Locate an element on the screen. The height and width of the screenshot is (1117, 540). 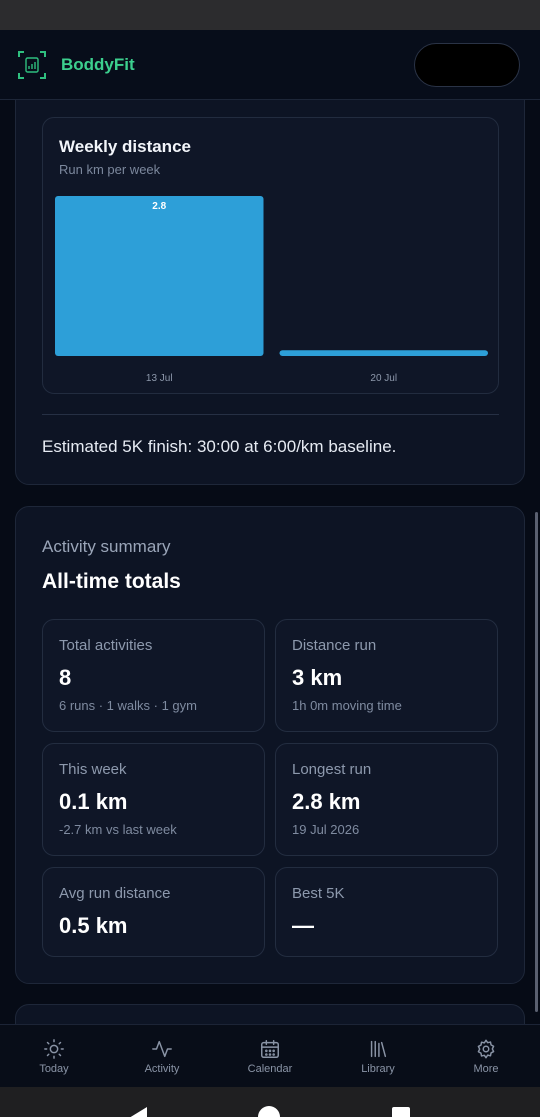
tile-label: Total activities is located at coordinates (106, 645).